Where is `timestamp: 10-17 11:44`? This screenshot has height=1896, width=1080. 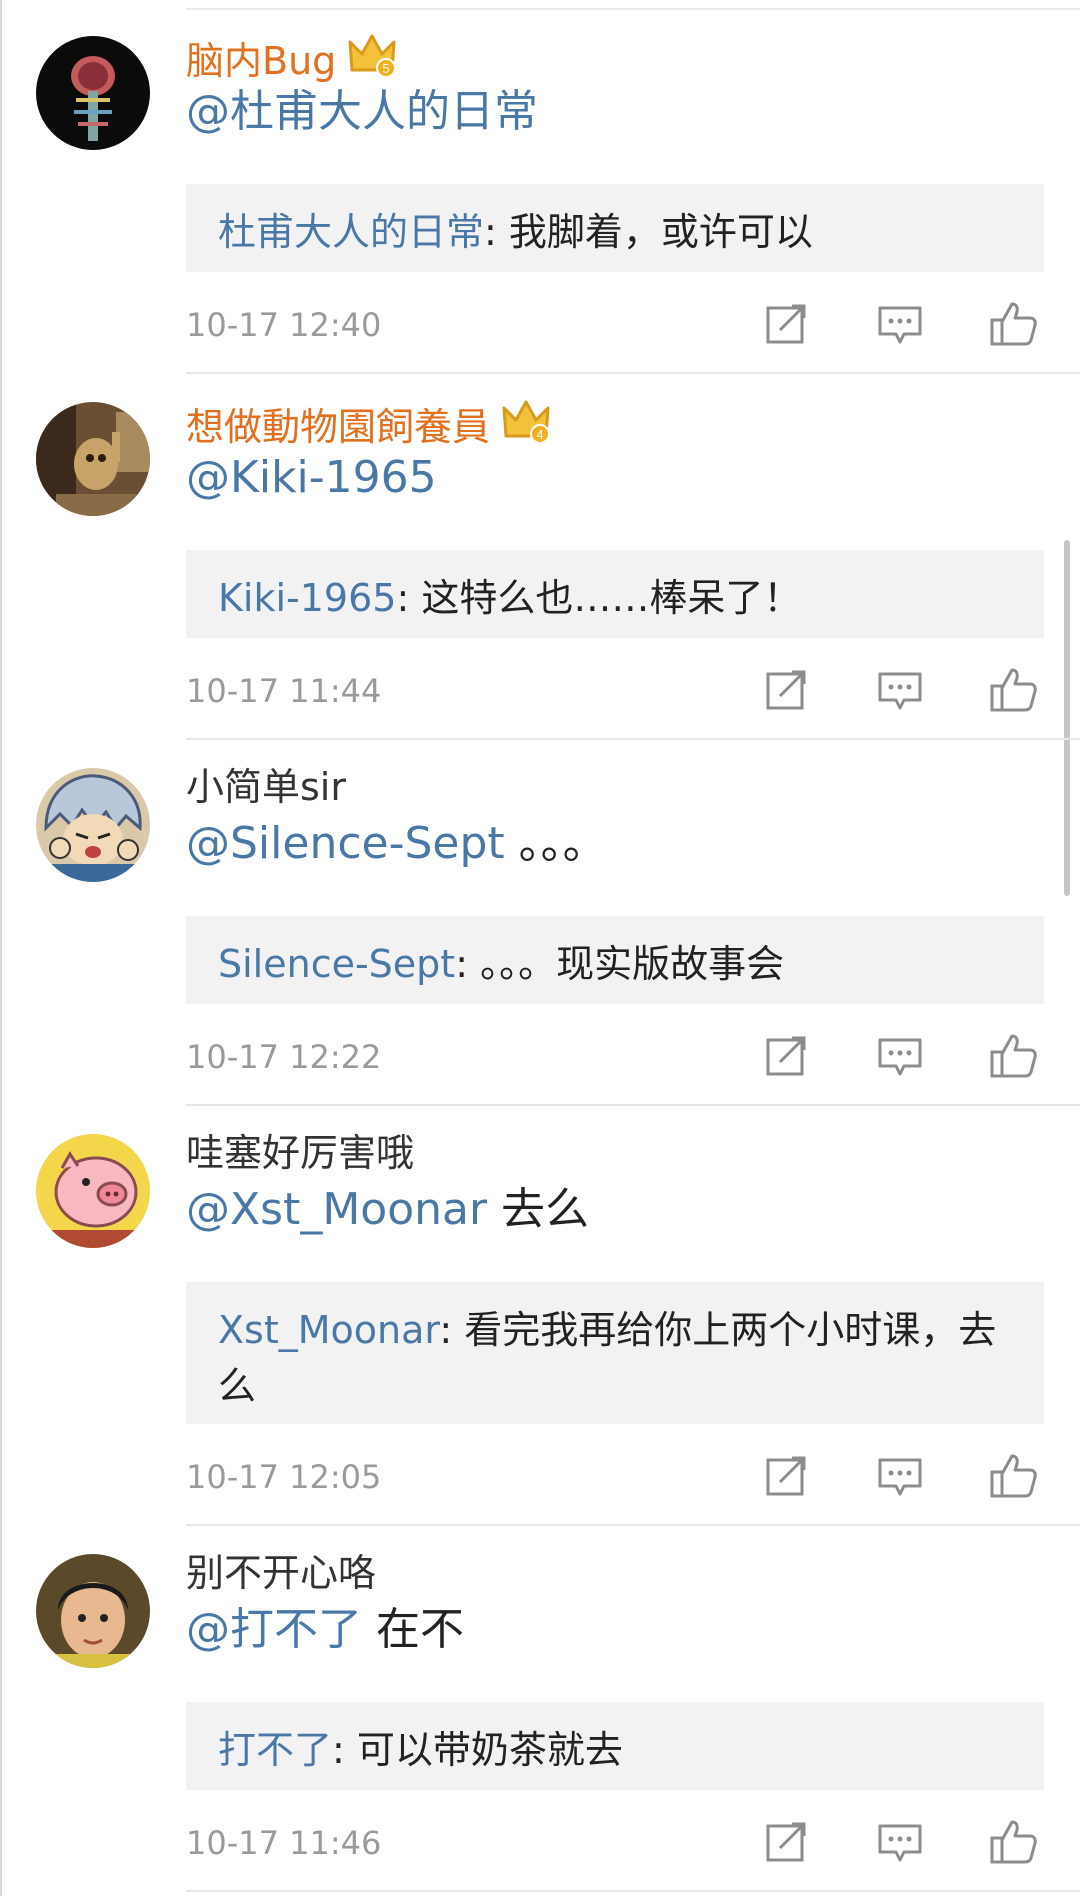
timestamp: 10-17 11:44 is located at coordinates (284, 691).